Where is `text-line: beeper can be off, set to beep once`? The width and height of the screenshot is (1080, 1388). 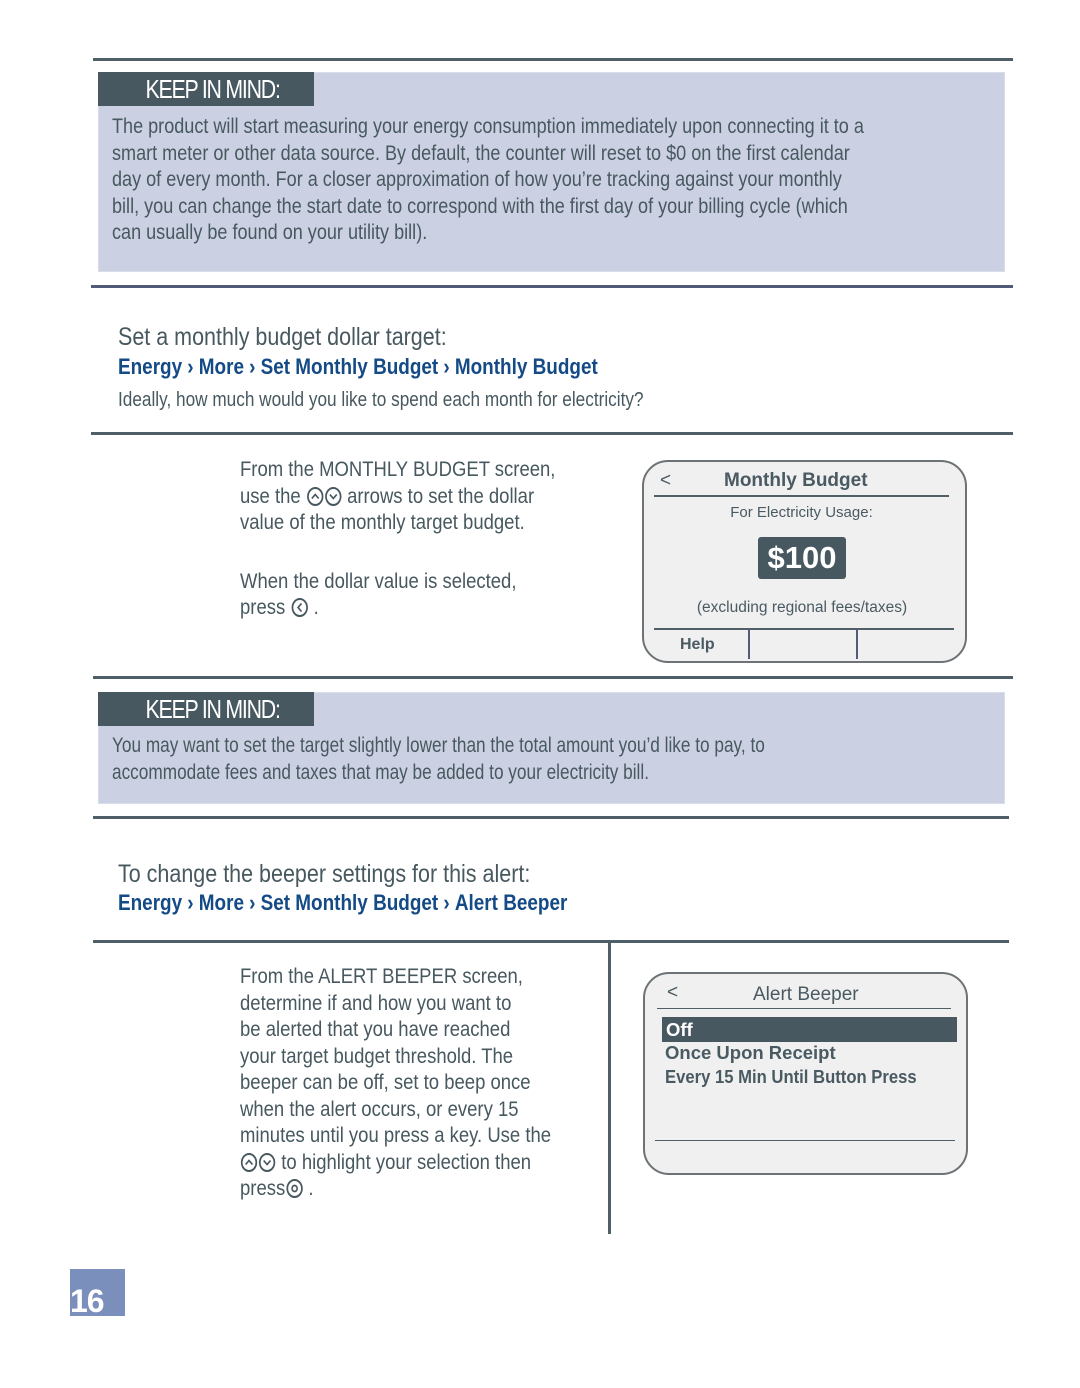 text-line: beeper can be off, set to beep once is located at coordinates (385, 1082).